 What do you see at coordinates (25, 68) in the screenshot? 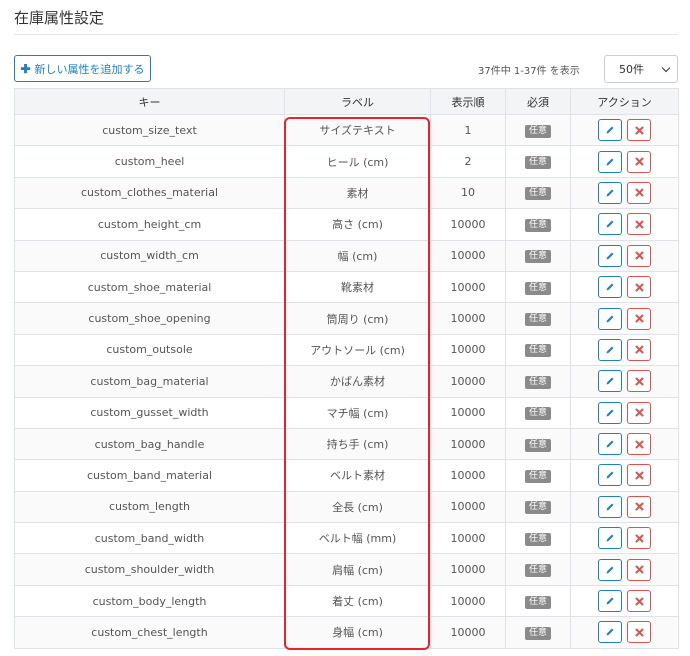
I see `plus-icon: ✚` at bounding box center [25, 68].